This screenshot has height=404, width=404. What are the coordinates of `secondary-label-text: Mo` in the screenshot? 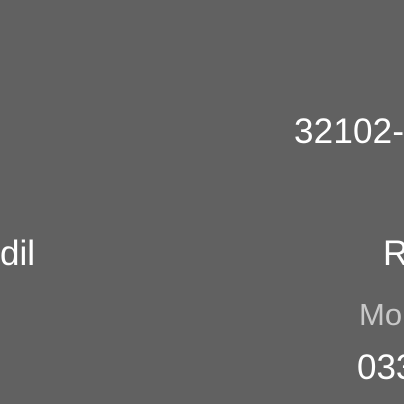 It's located at (381, 314).